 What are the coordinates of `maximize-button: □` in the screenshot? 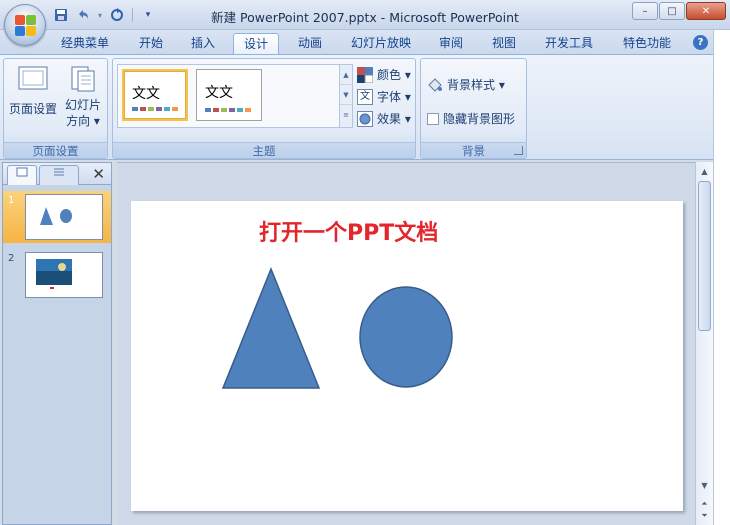 It's located at (672, 11).